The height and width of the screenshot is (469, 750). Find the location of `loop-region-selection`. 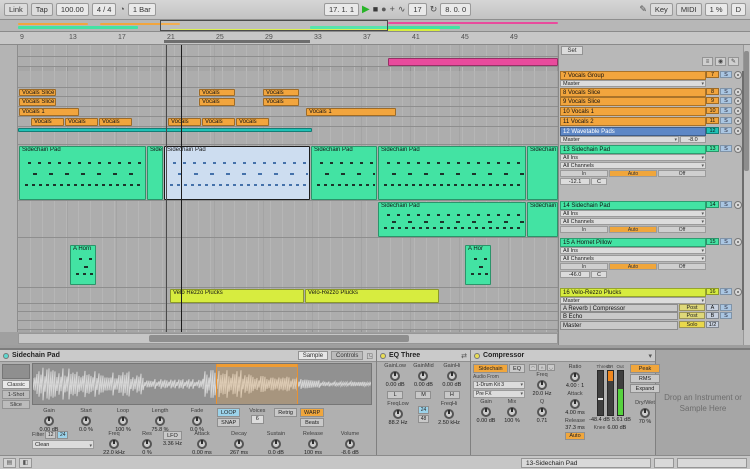

loop-region-selection is located at coordinates (257, 384).